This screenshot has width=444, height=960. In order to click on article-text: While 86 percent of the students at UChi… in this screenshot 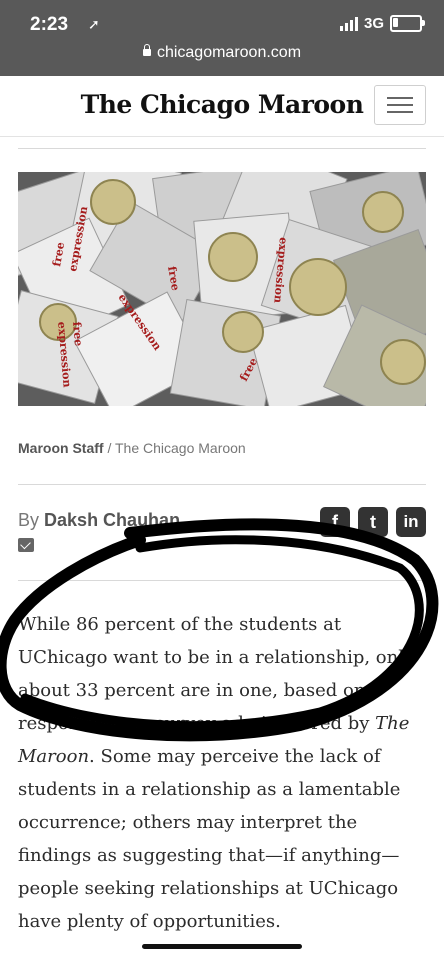, I will do `click(216, 674)`.